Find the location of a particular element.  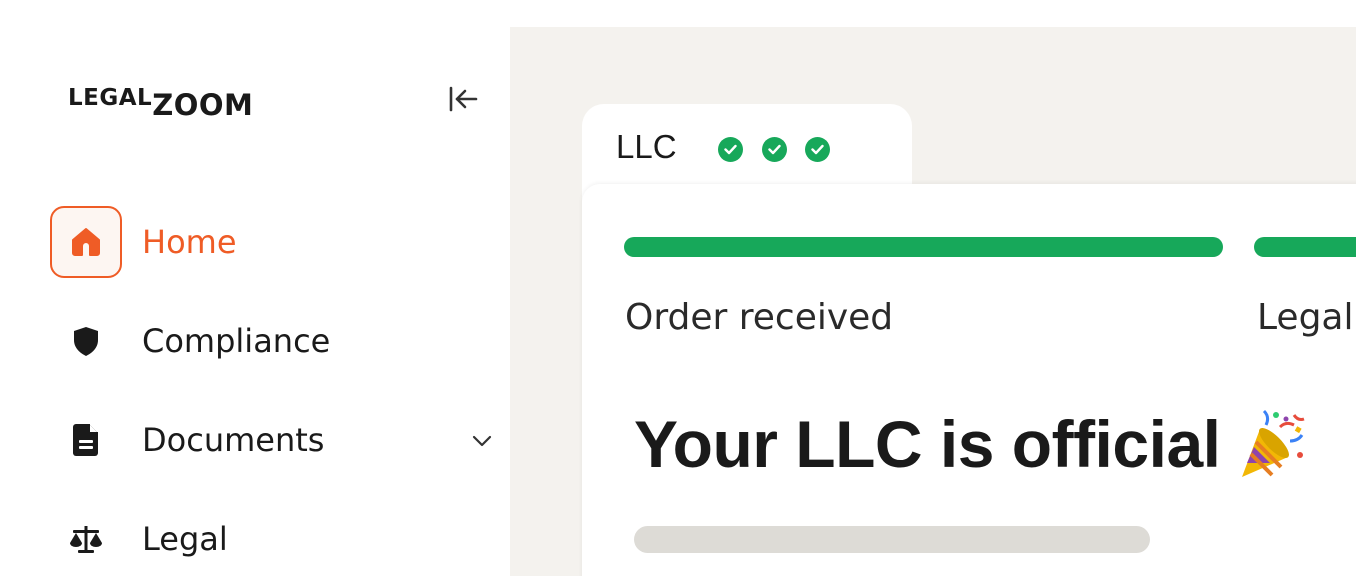

scales-icon-wrap is located at coordinates (86, 539).